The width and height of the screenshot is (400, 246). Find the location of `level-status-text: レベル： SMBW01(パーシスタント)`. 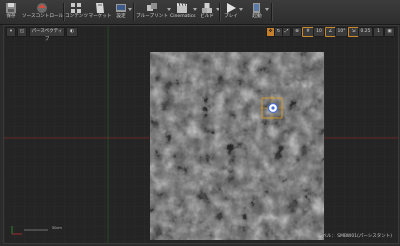

level-status-text: レベル： SMBW01(パーシスタント) is located at coordinates (354, 236).